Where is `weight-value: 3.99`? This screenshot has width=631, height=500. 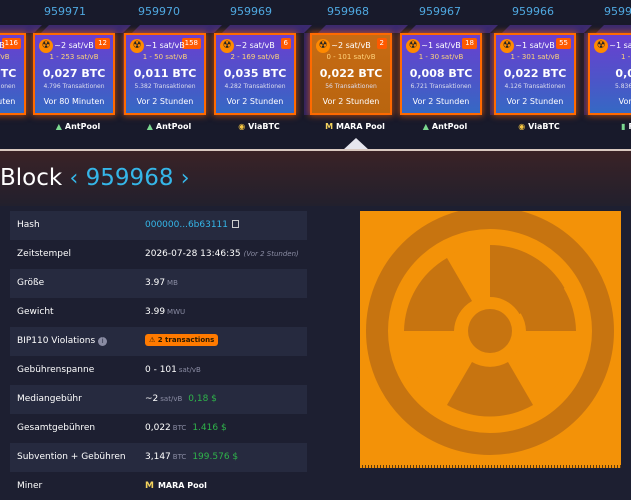
weight-value: 3.99 is located at coordinates (155, 312).